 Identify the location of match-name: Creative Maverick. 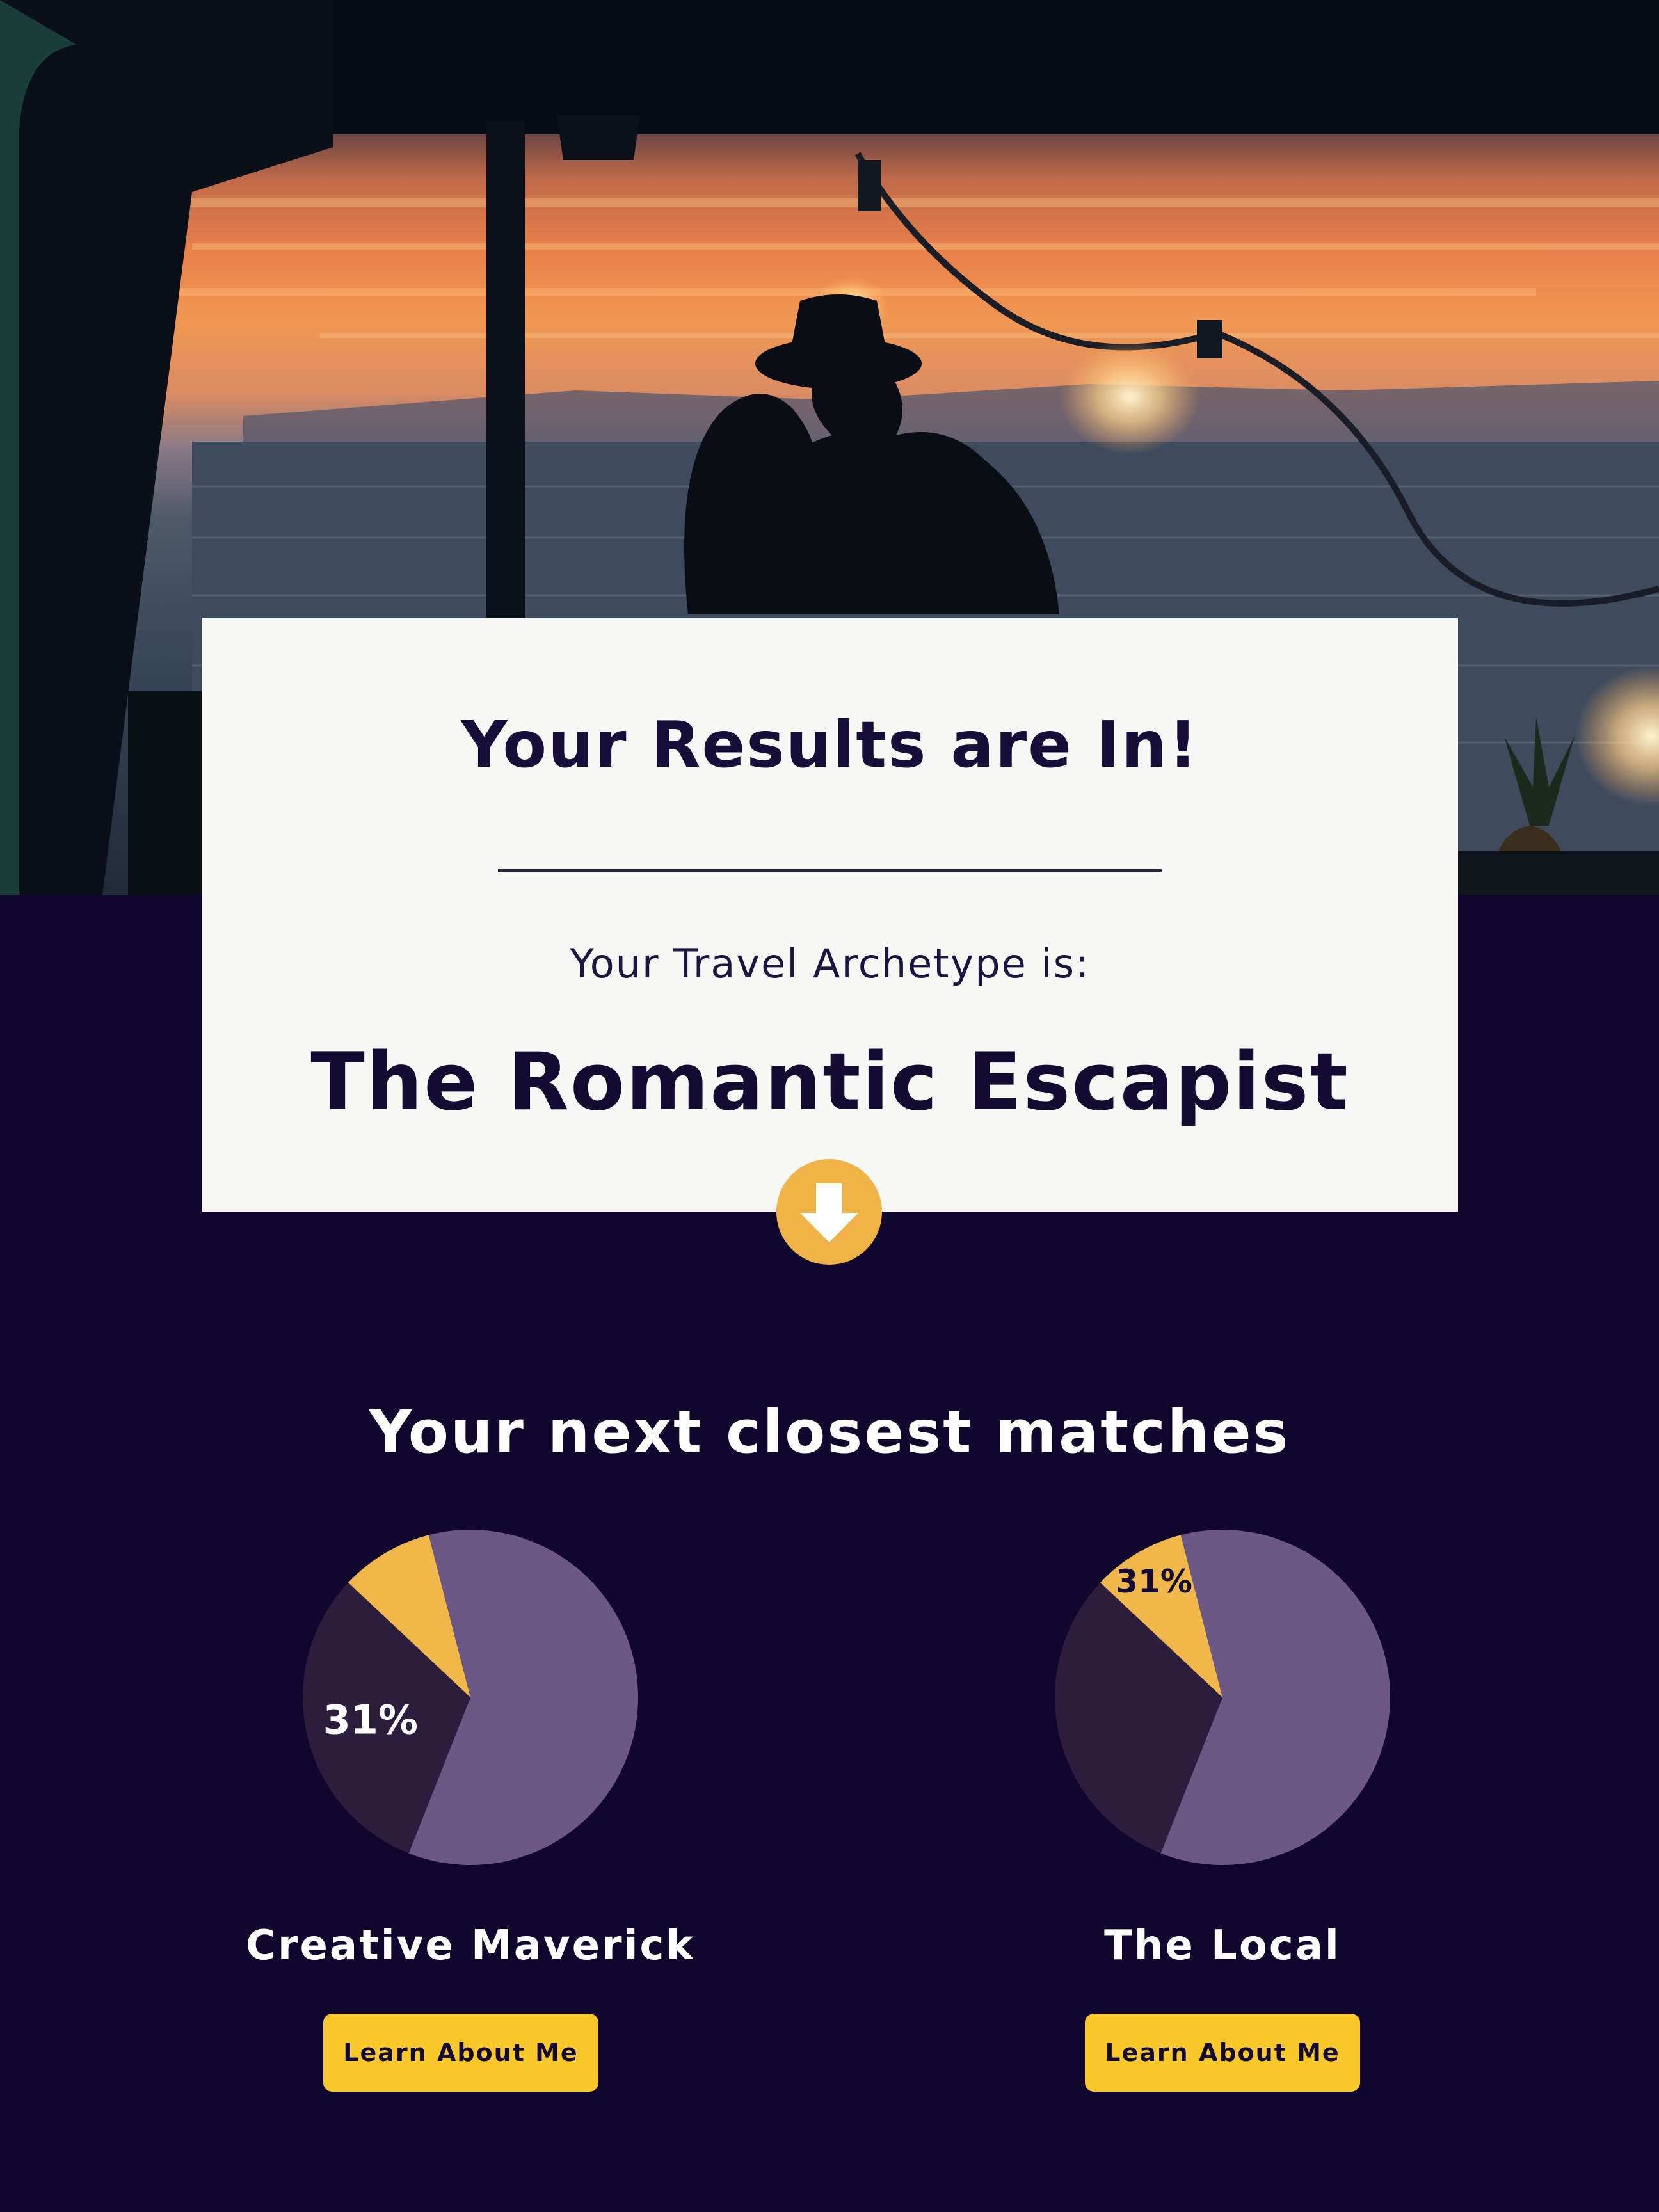
(470, 1945).